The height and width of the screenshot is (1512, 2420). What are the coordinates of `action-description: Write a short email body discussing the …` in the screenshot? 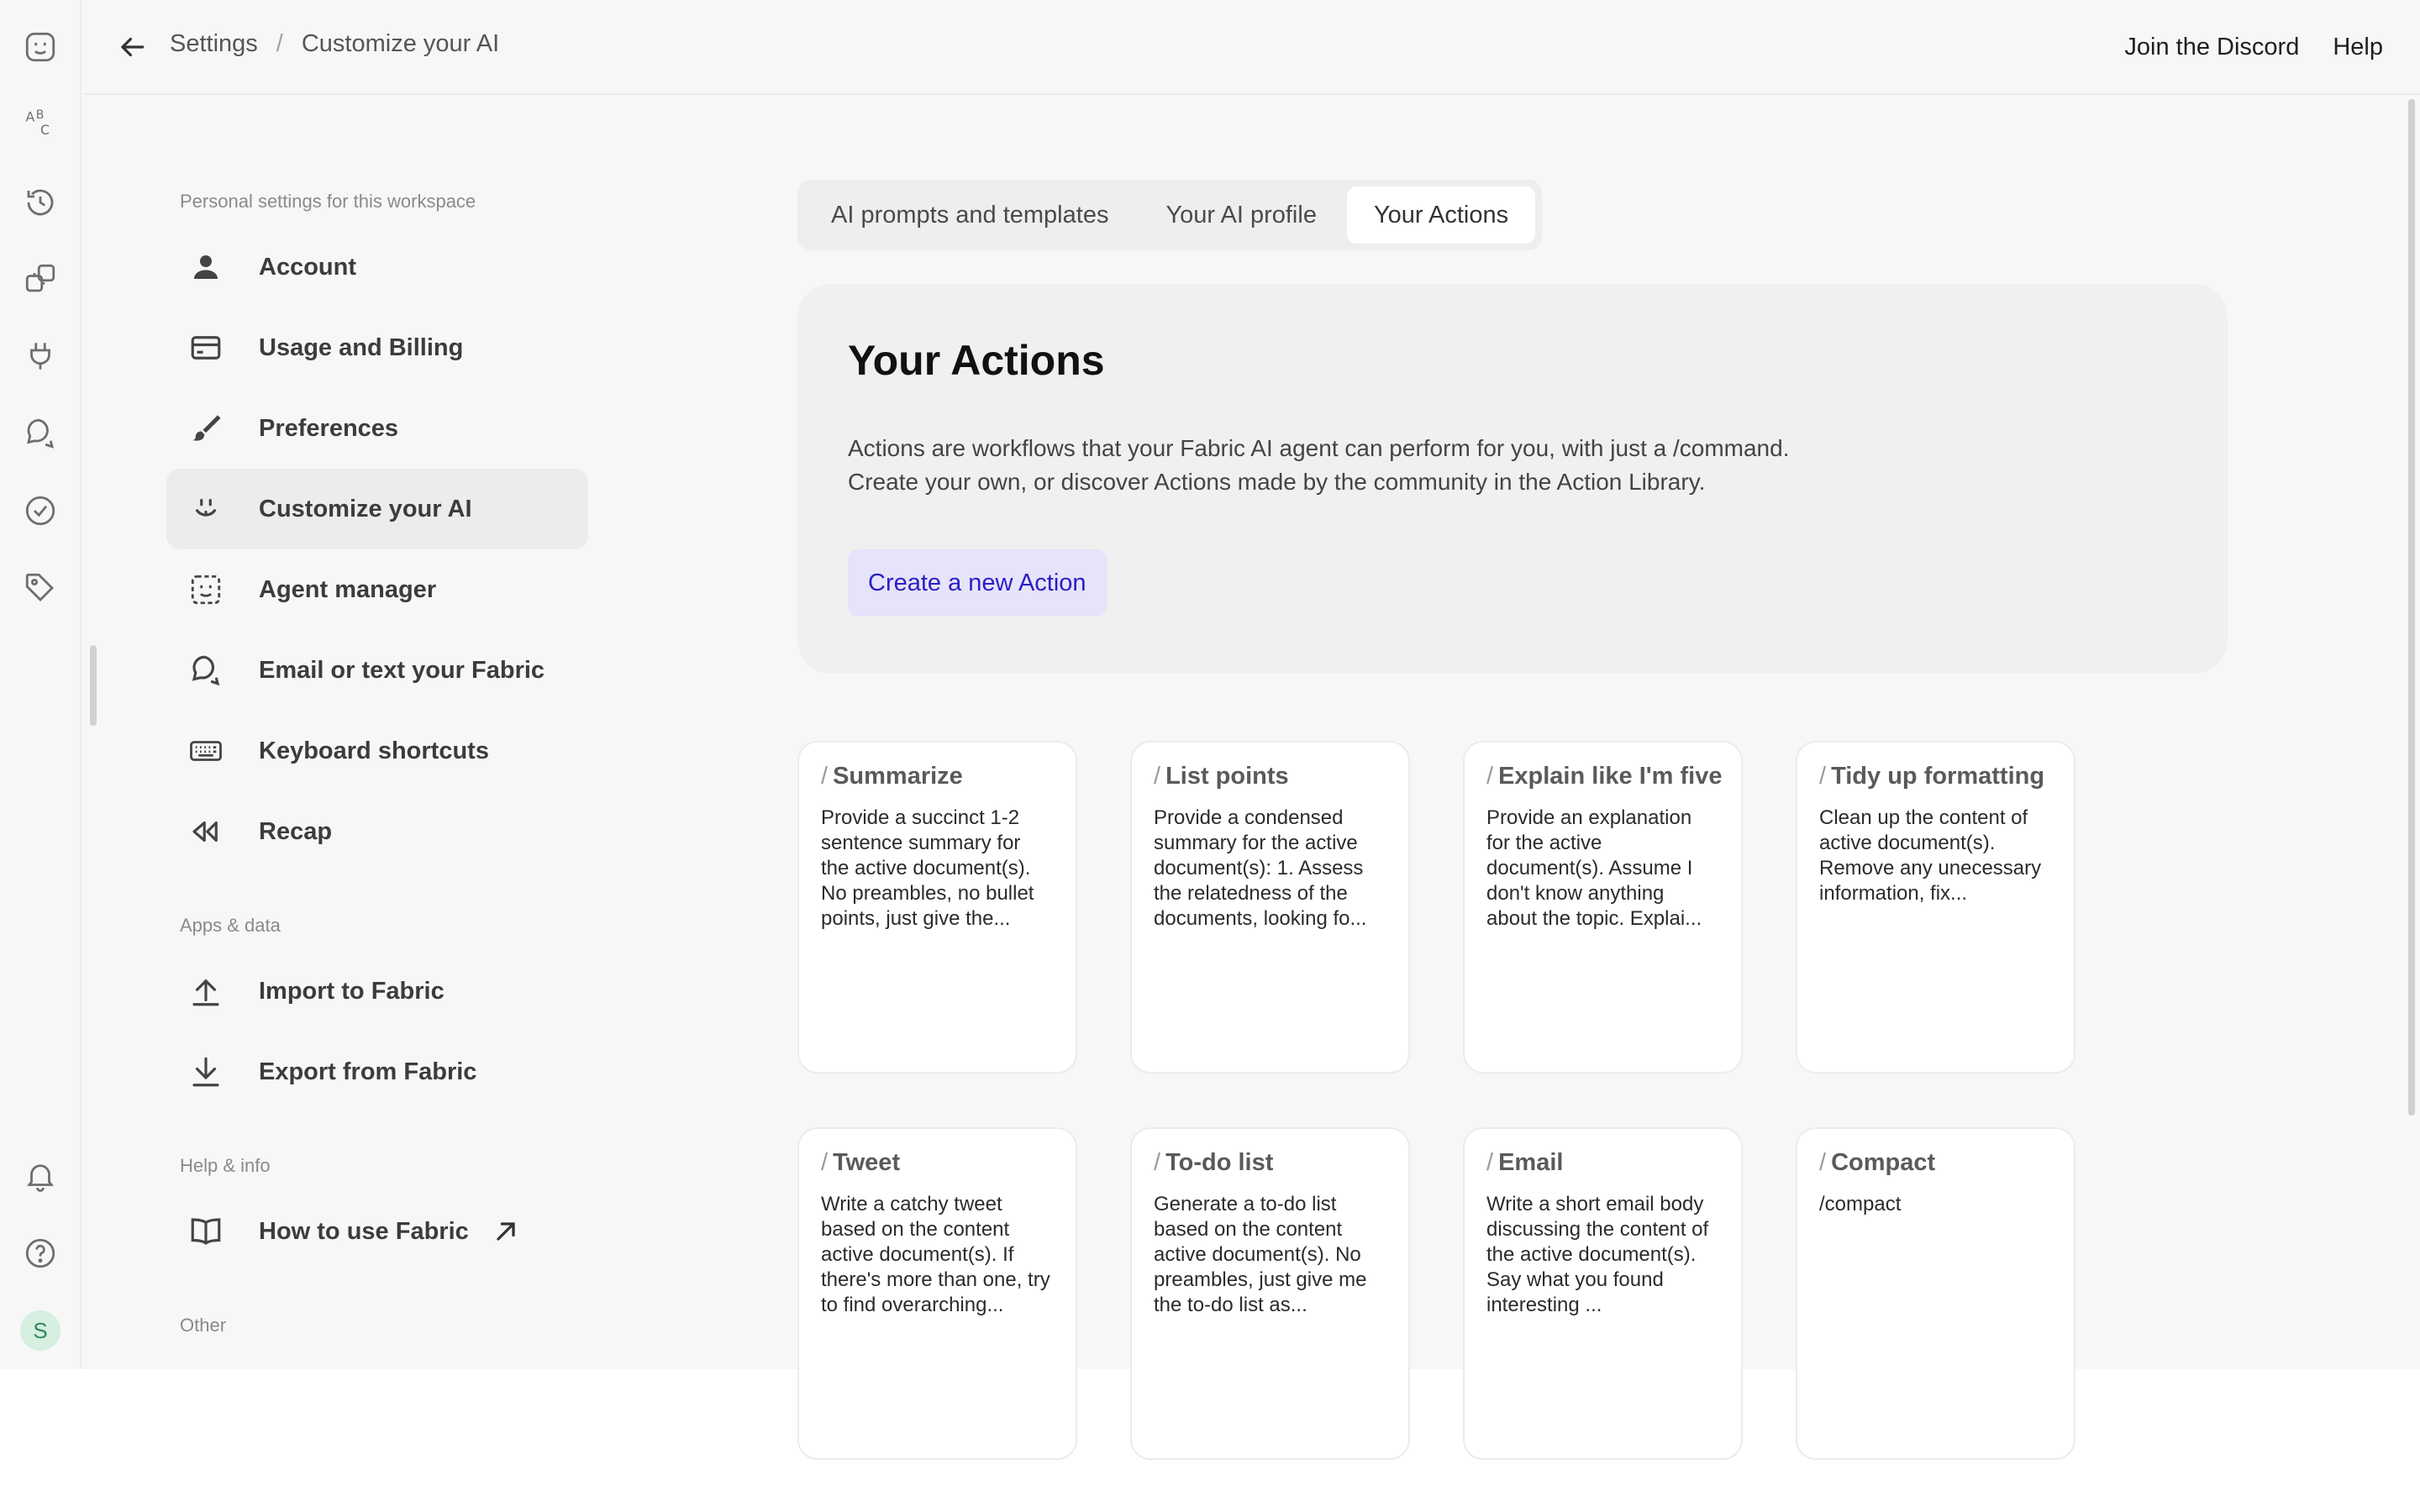 It's located at (1597, 1254).